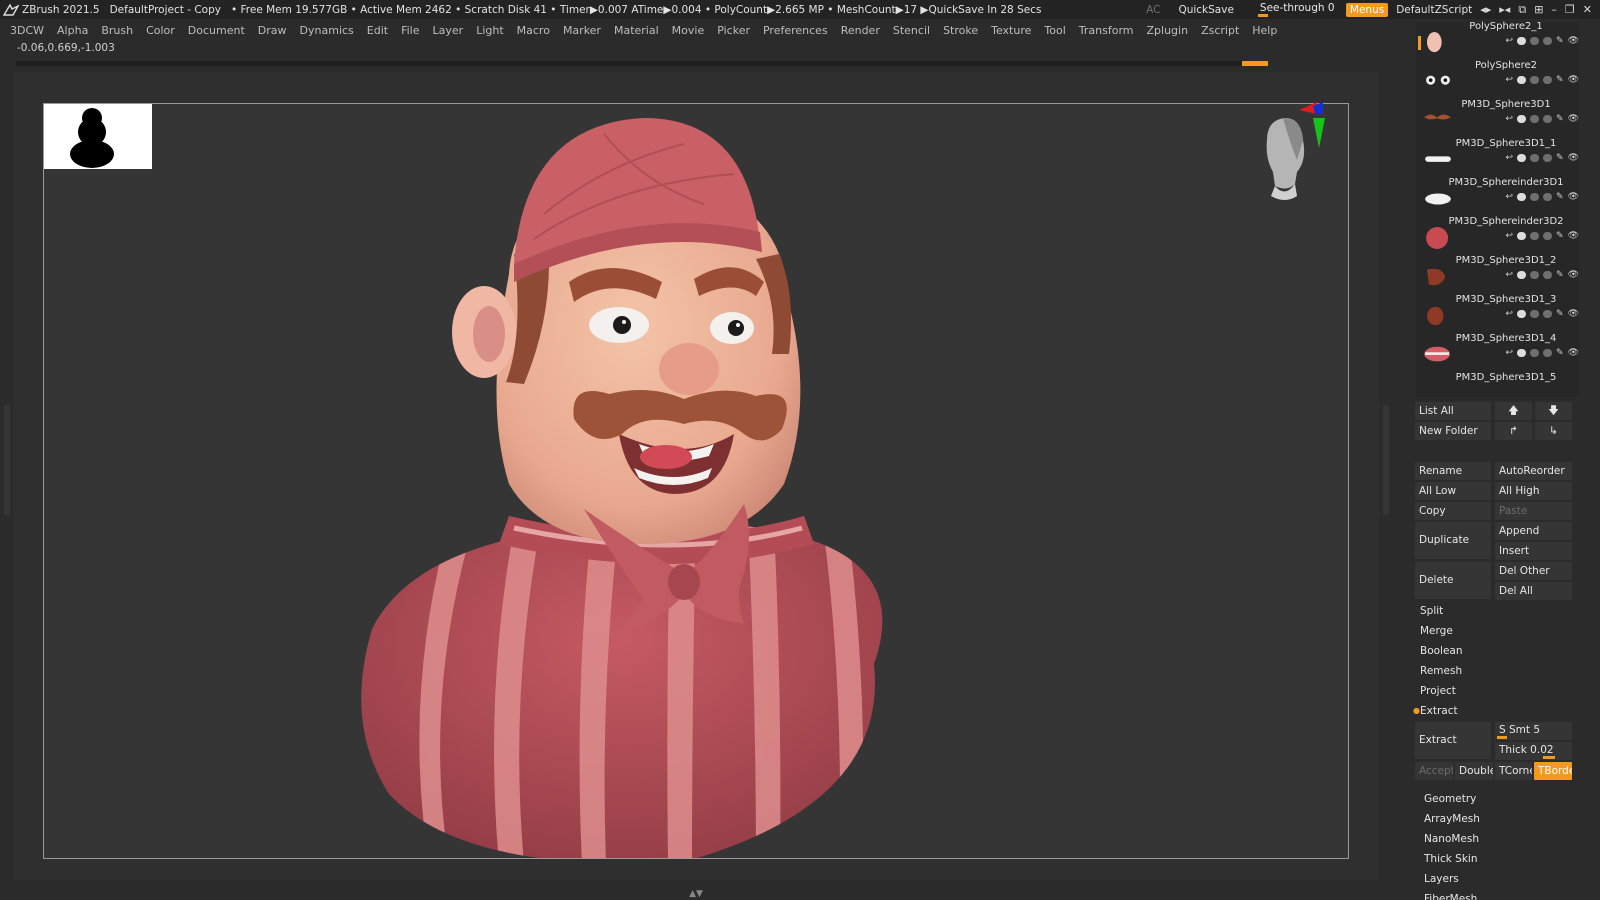 The image size is (1600, 900). What do you see at coordinates (533, 30) in the screenshot?
I see `menu-macro: Macro` at bounding box center [533, 30].